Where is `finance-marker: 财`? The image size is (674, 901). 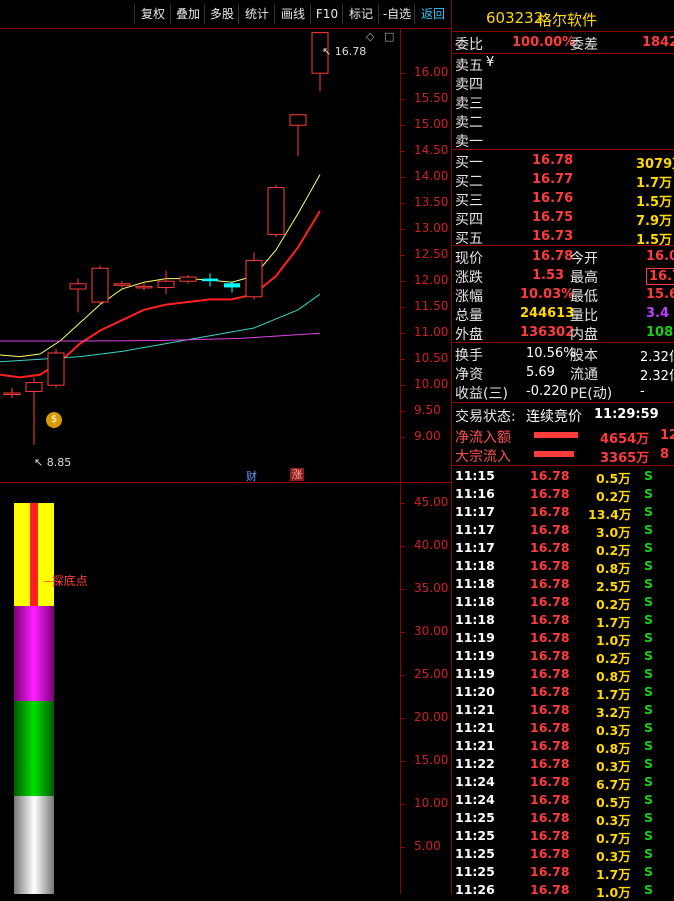 finance-marker: 财 is located at coordinates (251, 476).